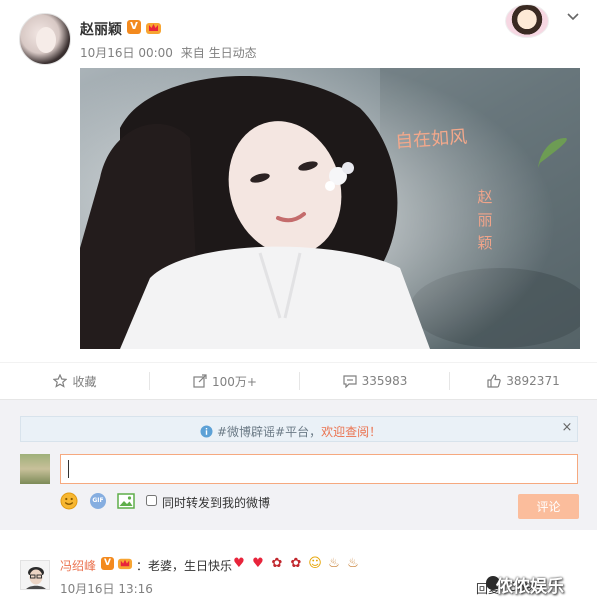 The height and width of the screenshot is (603, 597). I want to click on user-avatar, so click(45, 39).